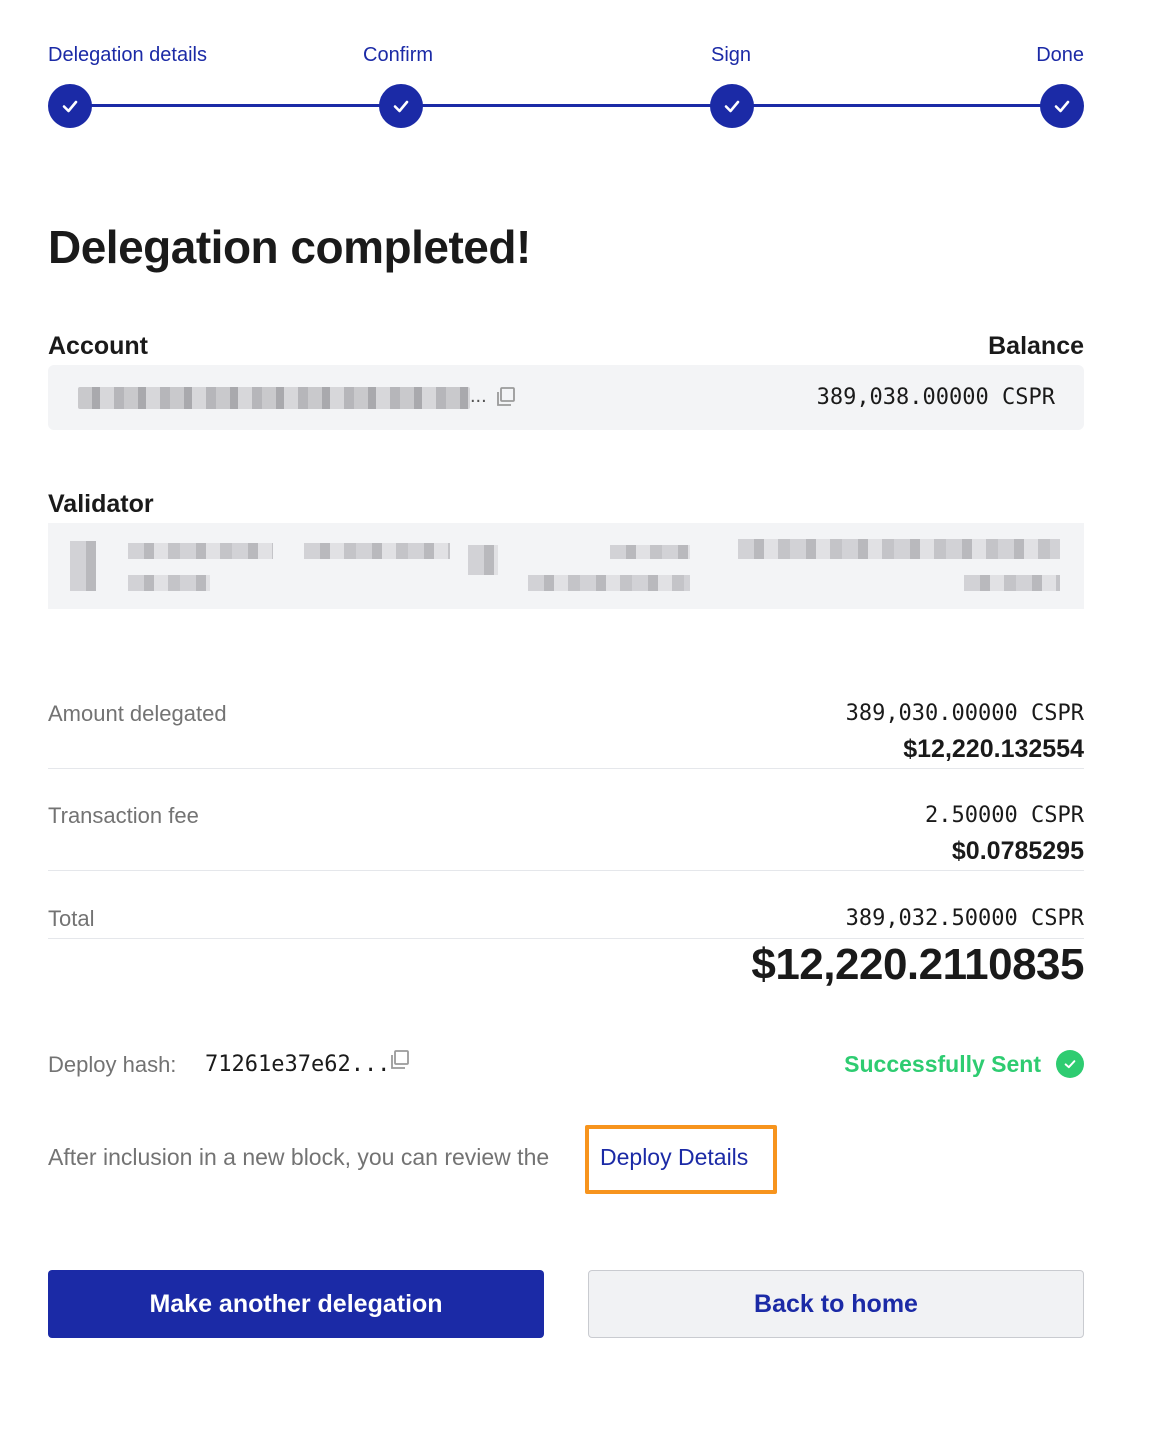 The image size is (1174, 1440). Describe the element at coordinates (289, 247) in the screenshot. I see `page-title: Delegation completed!` at that location.